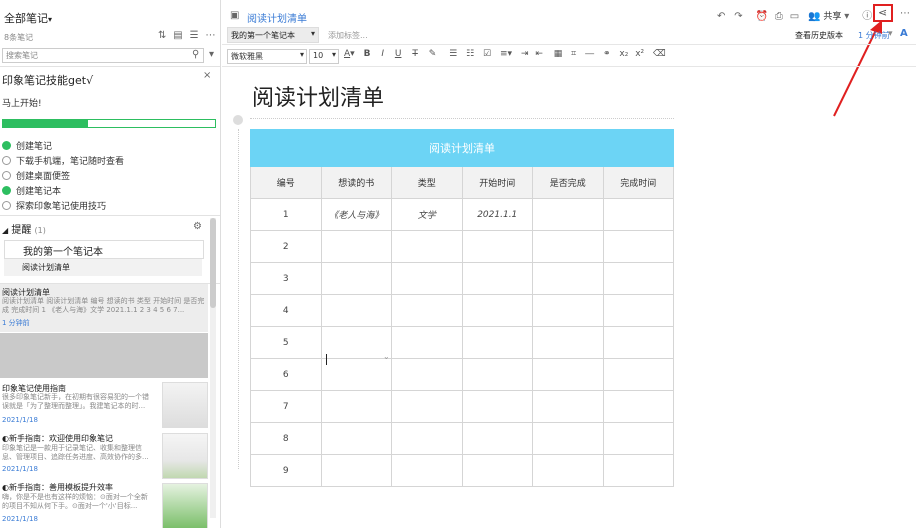 This screenshot has height=528, width=916. Describe the element at coordinates (195, 55) in the screenshot. I see `search-icon: ⚲` at that location.